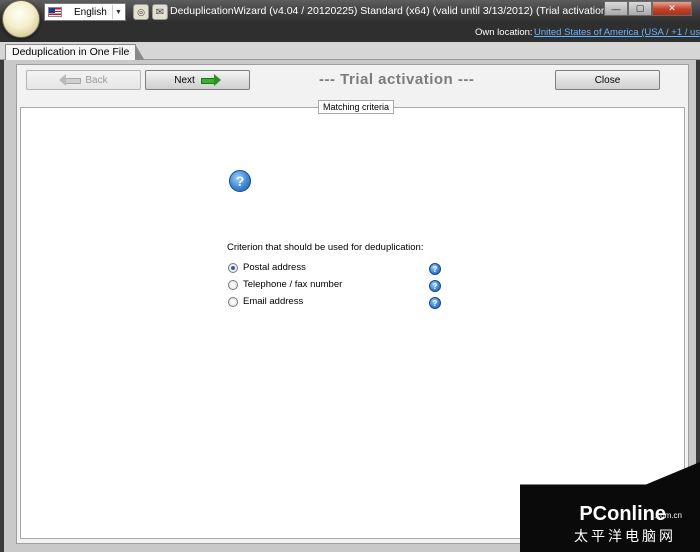 Image resolution: width=700 pixels, height=552 pixels. I want to click on arrow-left-icon, so click(70, 80).